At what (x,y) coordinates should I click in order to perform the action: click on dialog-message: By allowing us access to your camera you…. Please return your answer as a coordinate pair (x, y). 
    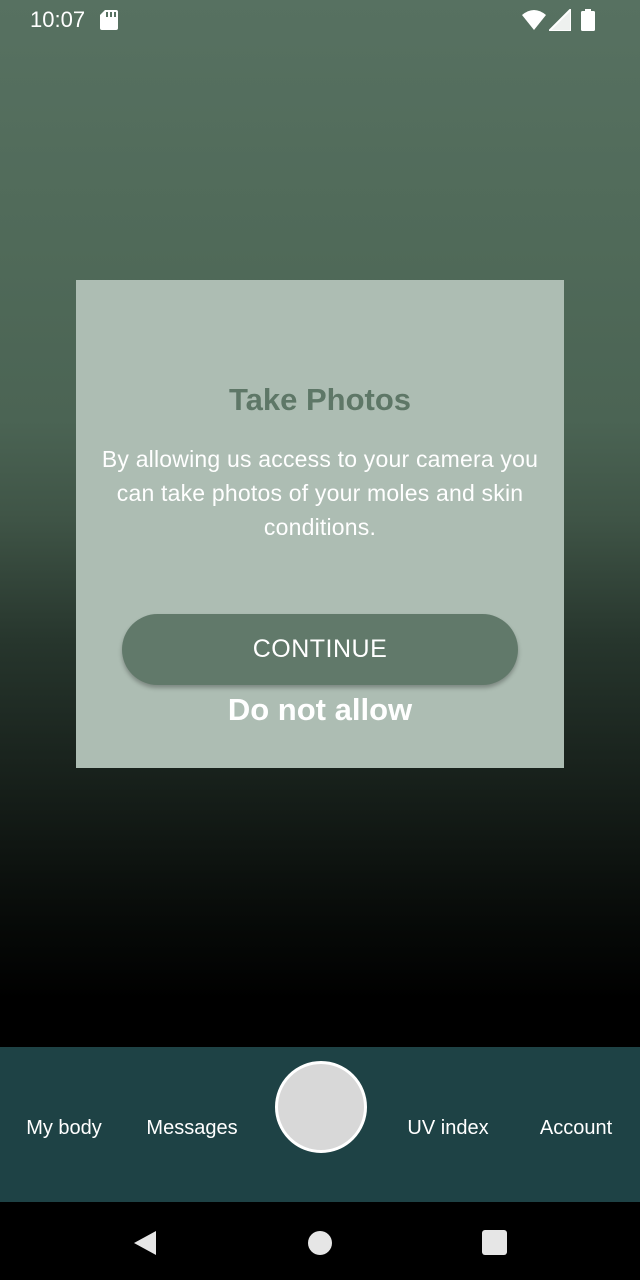
    Looking at the image, I should click on (320, 493).